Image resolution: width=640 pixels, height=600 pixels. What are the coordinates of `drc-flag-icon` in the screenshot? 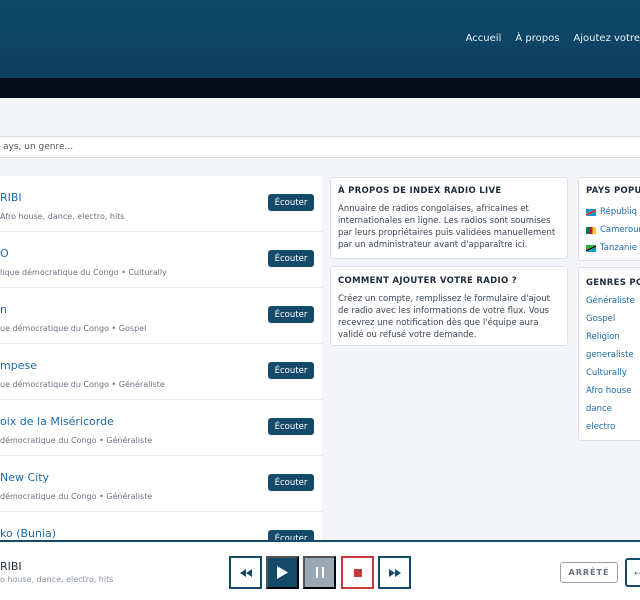 It's located at (591, 212).